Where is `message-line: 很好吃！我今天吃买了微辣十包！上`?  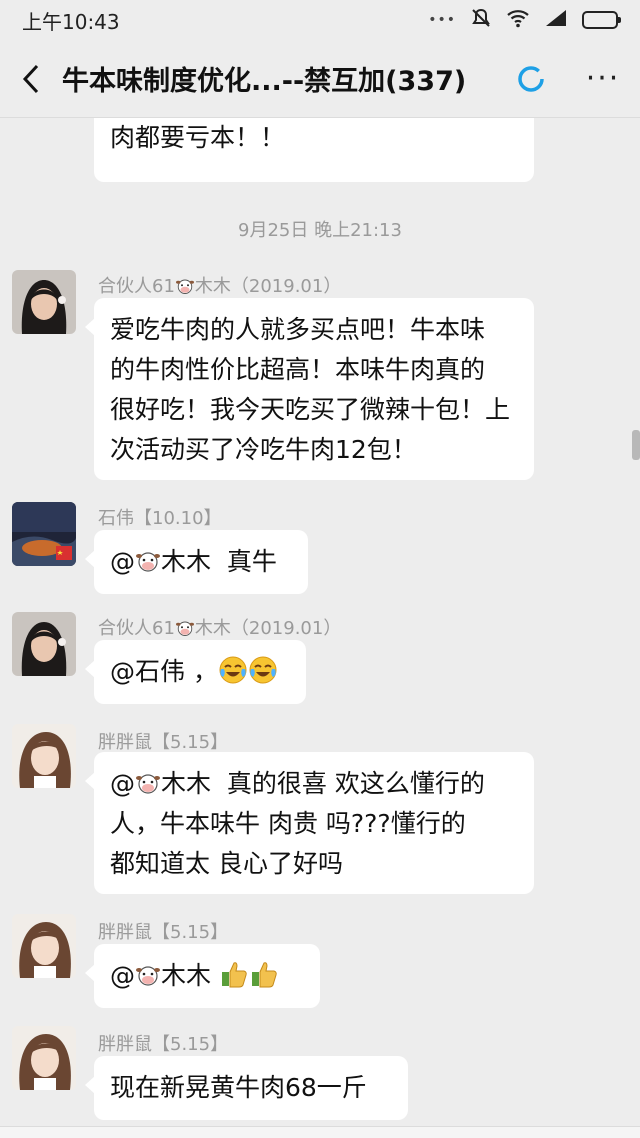 message-line: 很好吃！我今天吃买了微辣十包！上 is located at coordinates (310, 409).